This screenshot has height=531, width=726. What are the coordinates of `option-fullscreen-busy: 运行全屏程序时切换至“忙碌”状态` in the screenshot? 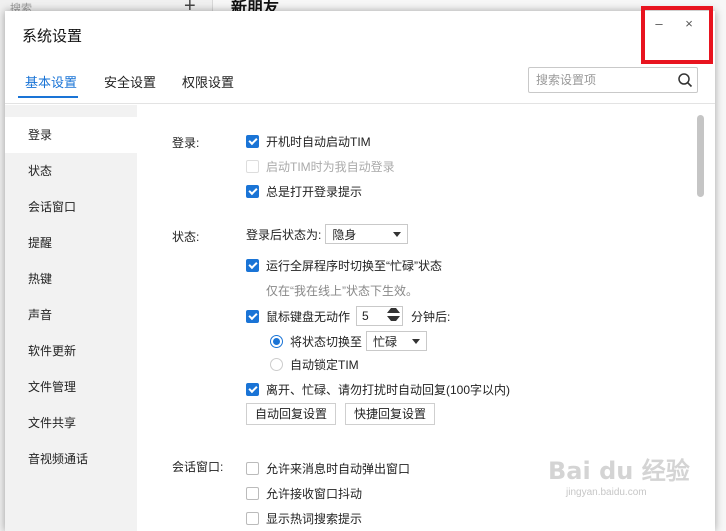 It's located at (344, 265).